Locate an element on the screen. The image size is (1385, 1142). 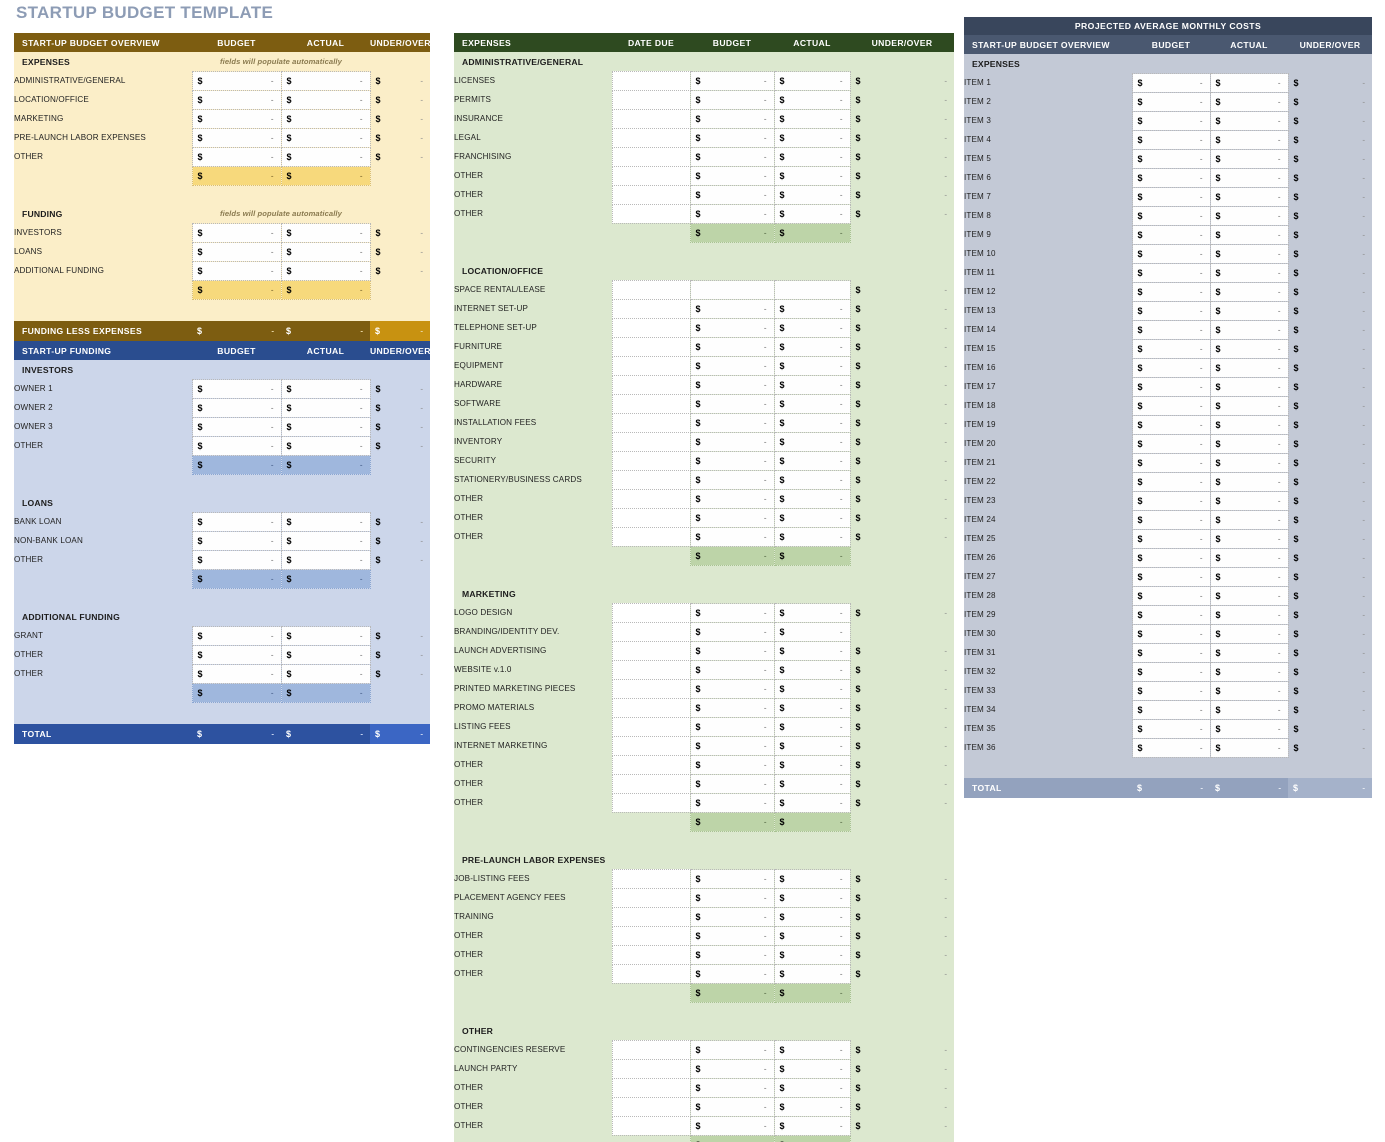
funding-subtotal-budget-cell: $ - is located at coordinates (236, 692).